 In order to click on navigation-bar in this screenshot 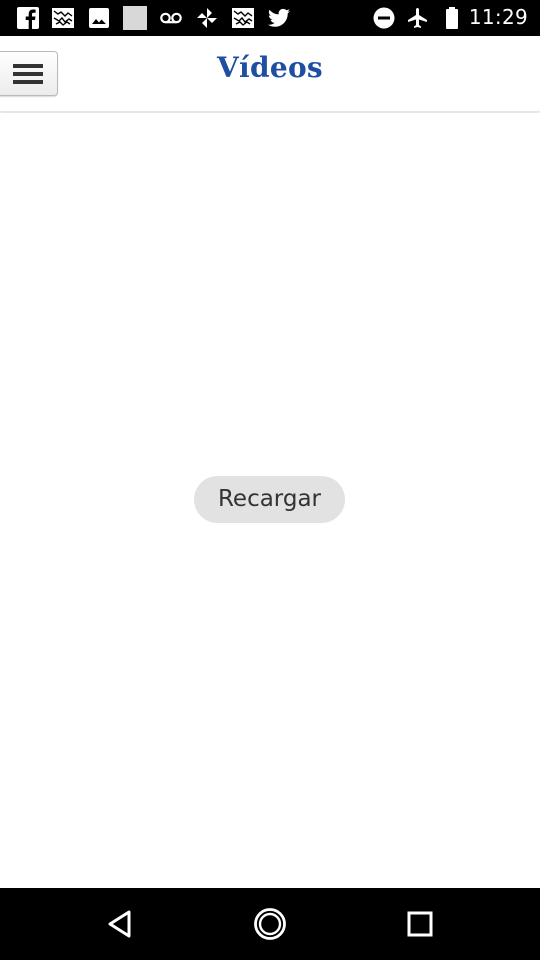, I will do `click(270, 924)`.